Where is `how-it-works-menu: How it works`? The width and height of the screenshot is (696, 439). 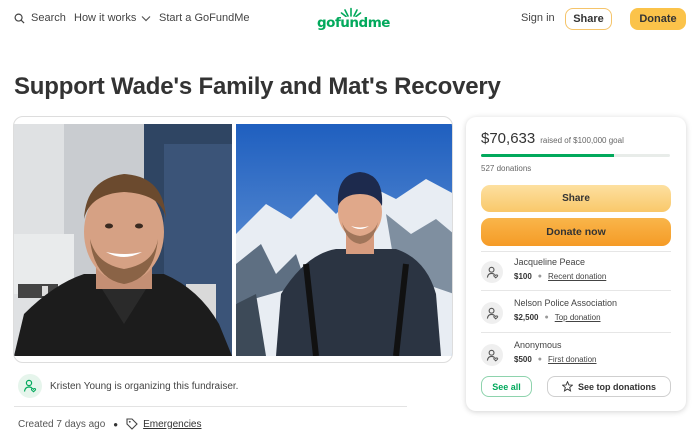
how-it-works-menu: How it works is located at coordinates (112, 18).